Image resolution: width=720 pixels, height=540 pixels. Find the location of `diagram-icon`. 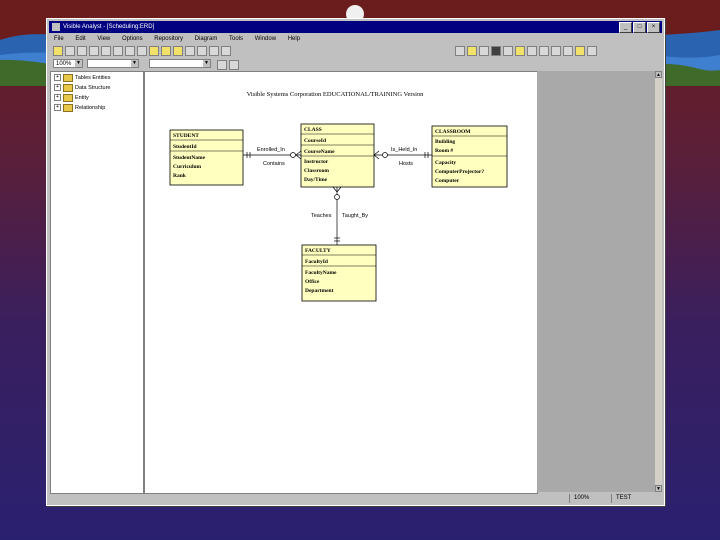

diagram-icon is located at coordinates (472, 51).